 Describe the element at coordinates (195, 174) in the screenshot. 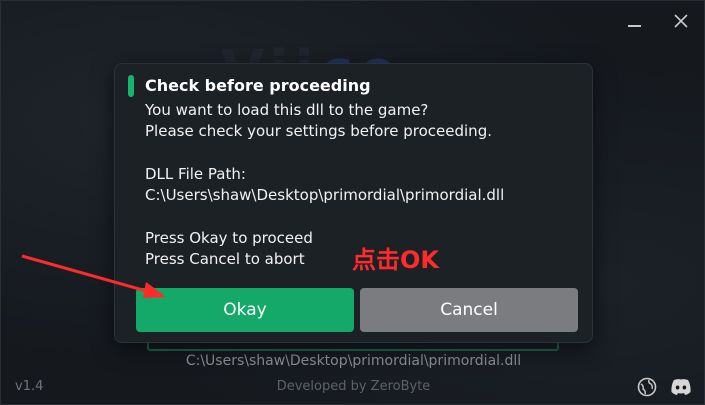

I see `message-line: DLL File Path:` at that location.